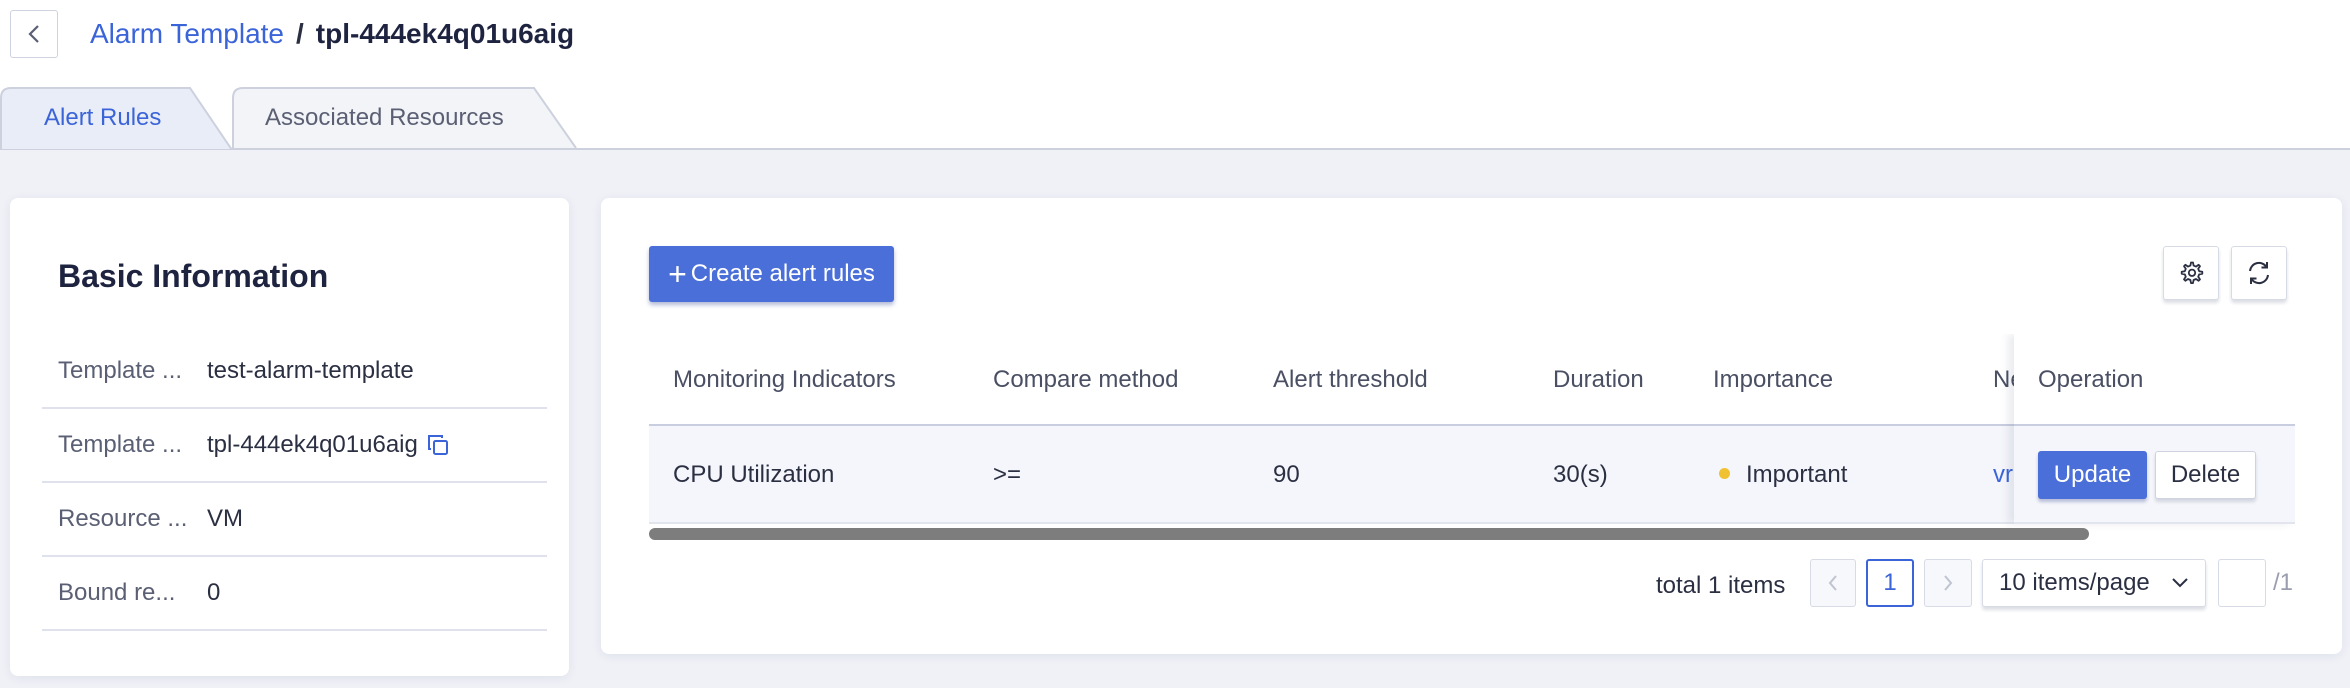 The image size is (2350, 688). Describe the element at coordinates (2154, 380) in the screenshot. I see `column-header-operation-cell: Operation` at that location.